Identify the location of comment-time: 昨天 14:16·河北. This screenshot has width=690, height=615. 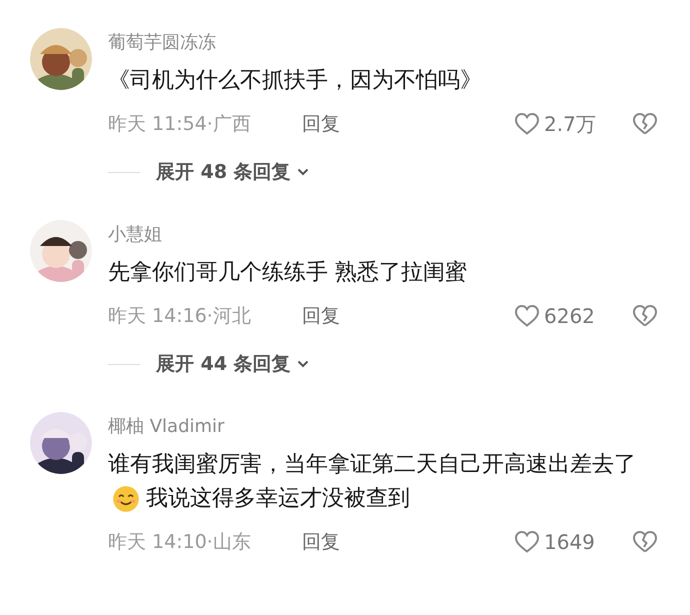
(180, 316).